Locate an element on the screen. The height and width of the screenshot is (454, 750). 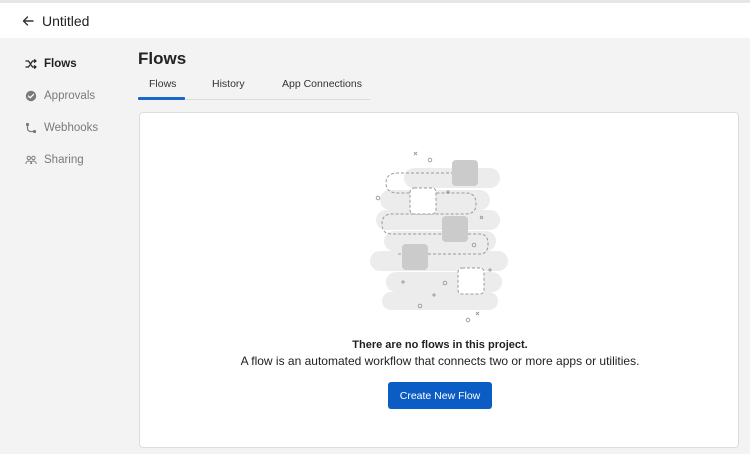
tab-flows: Flows is located at coordinates (162, 84).